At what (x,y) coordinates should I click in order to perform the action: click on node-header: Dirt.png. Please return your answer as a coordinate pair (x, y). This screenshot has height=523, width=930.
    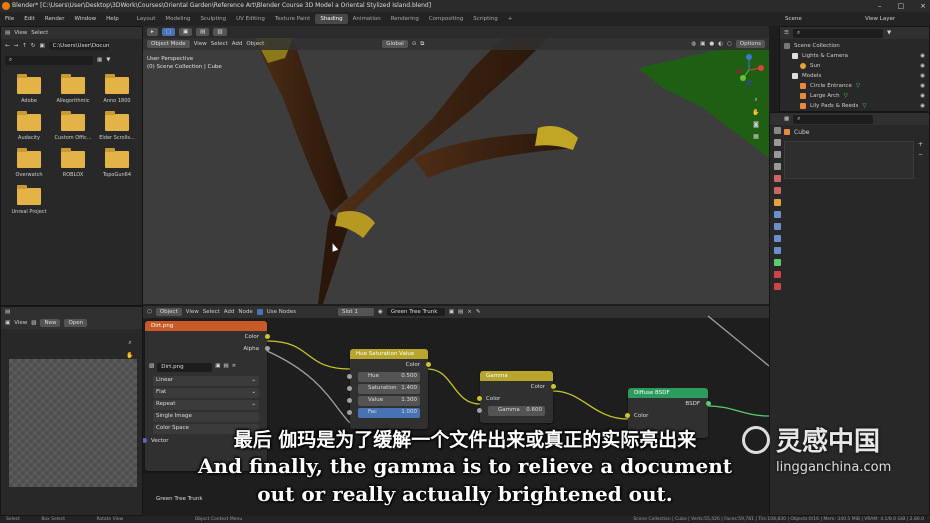
    Looking at the image, I should click on (206, 326).